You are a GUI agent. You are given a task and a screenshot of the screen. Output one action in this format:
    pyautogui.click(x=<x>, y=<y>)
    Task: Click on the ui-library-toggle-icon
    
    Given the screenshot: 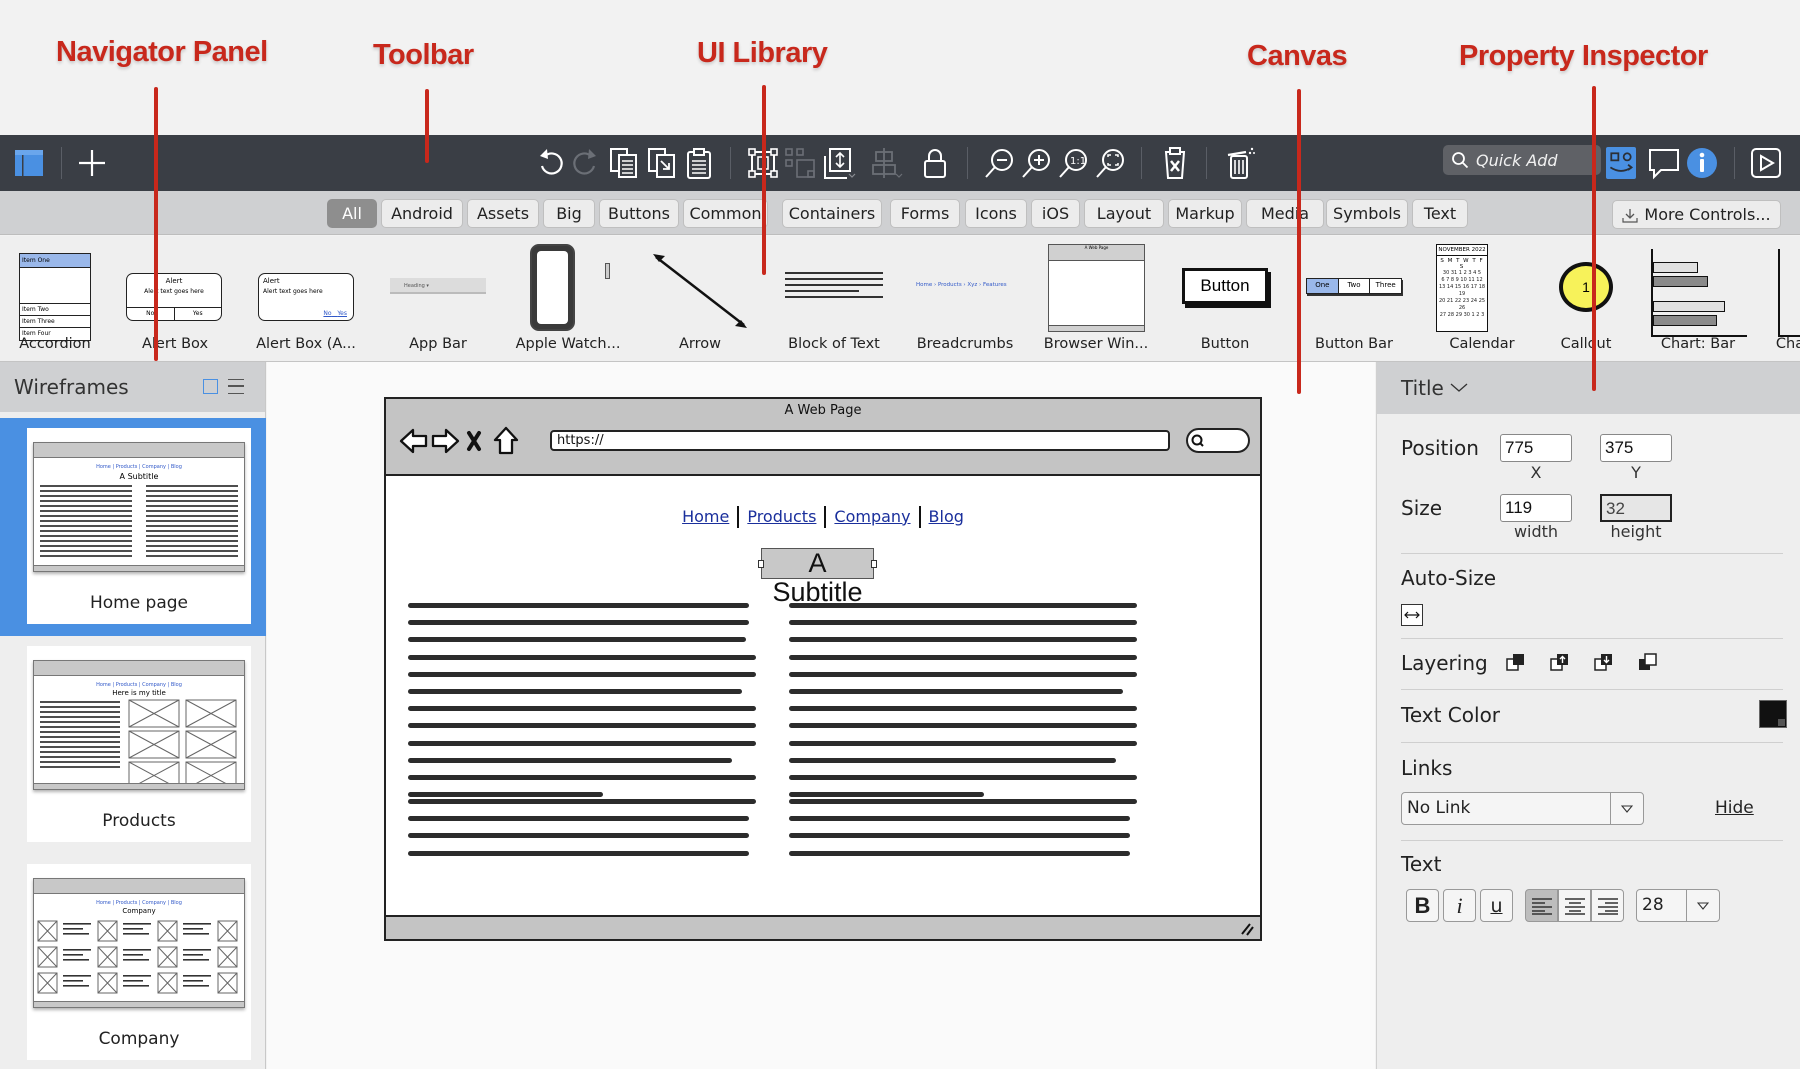 What is the action you would take?
    pyautogui.click(x=1621, y=163)
    